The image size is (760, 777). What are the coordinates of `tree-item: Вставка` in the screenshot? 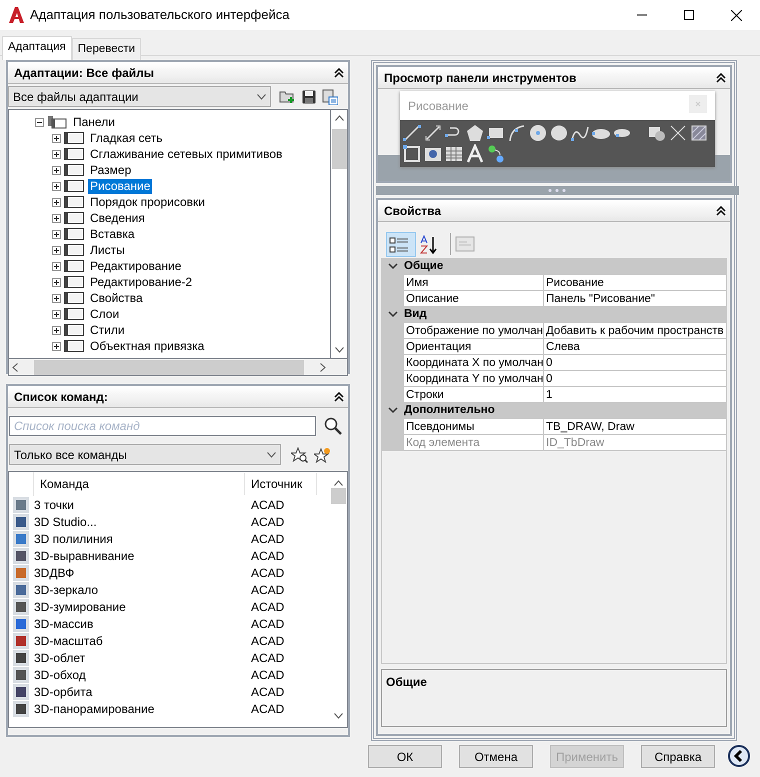 It's located at (112, 234).